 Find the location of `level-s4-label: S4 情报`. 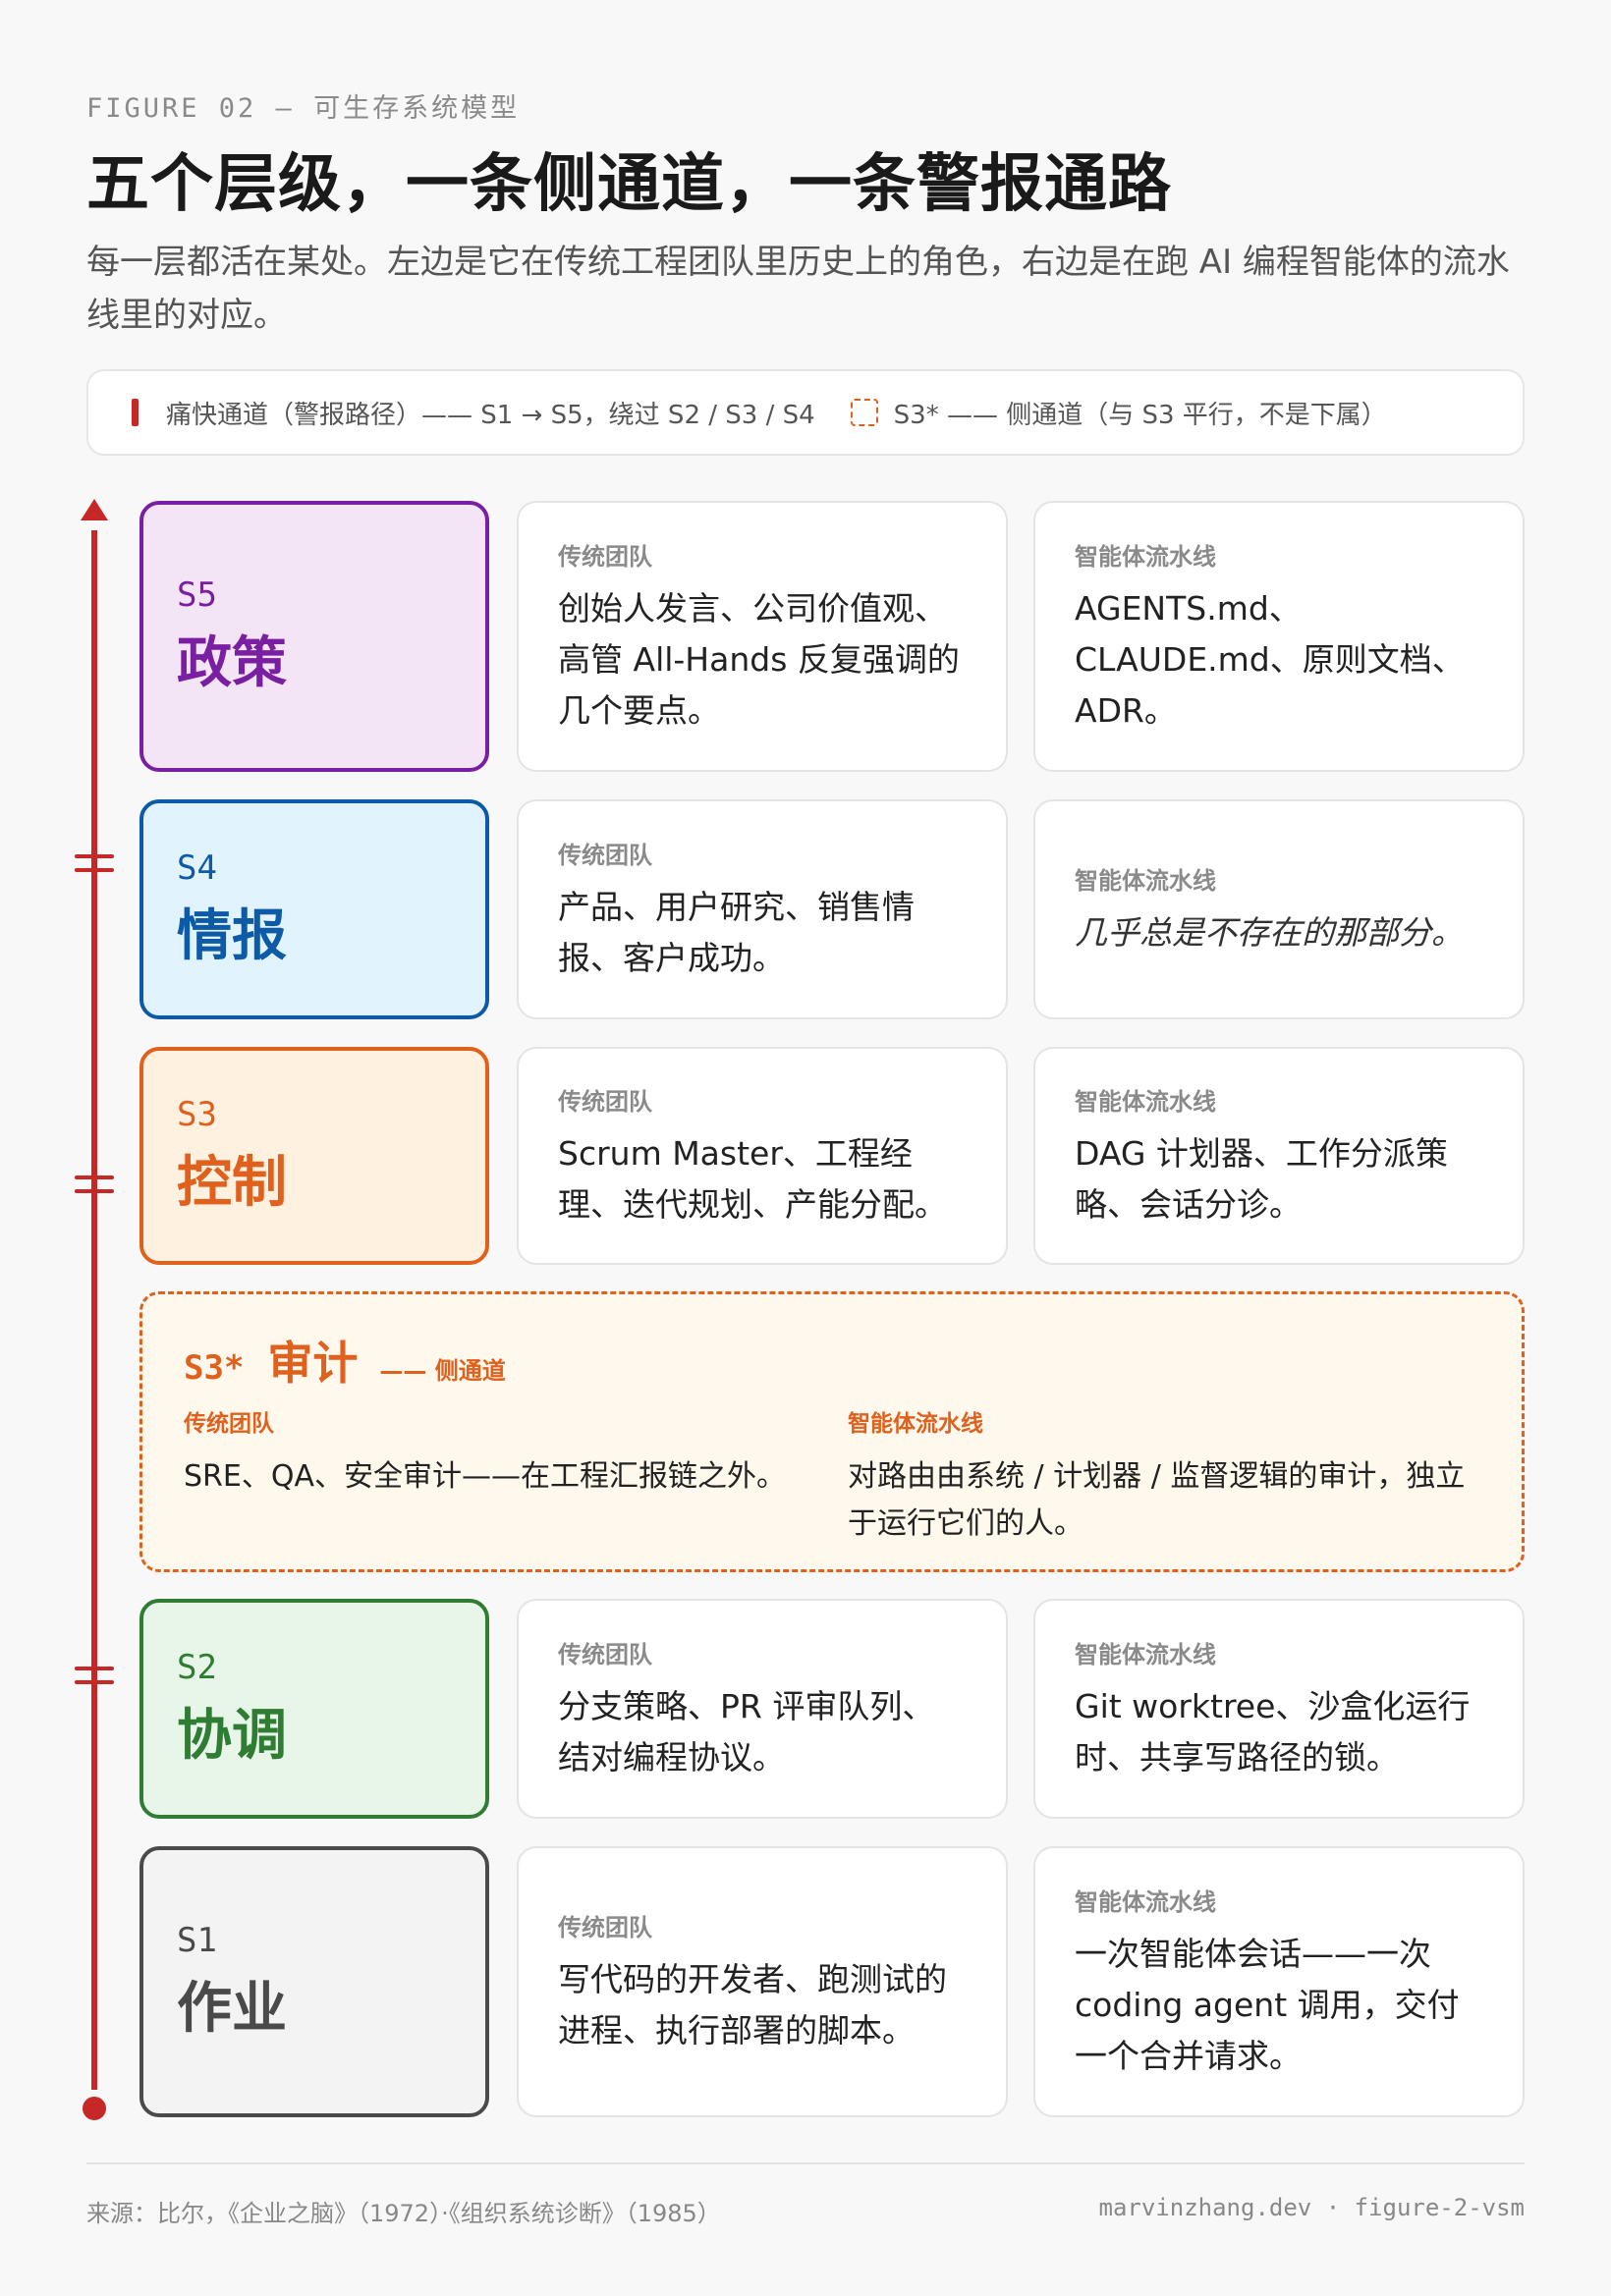

level-s4-label: S4 情报 is located at coordinates (314, 909).